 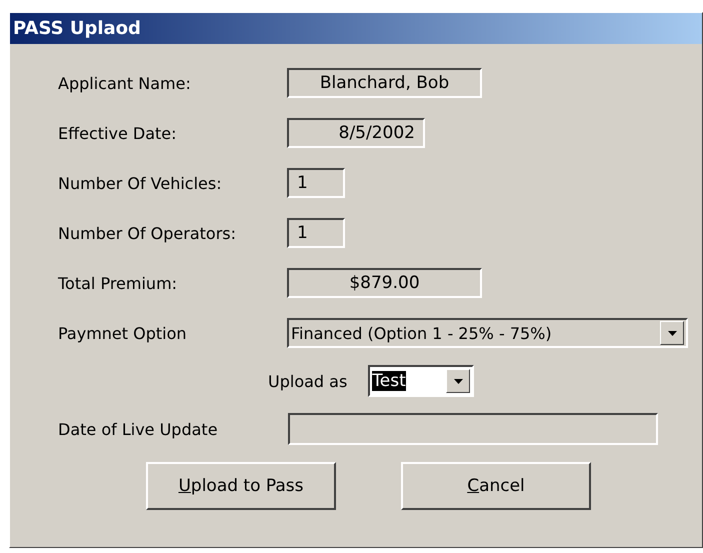 What do you see at coordinates (421, 381) in the screenshot?
I see `upload-type-dropdown: Test` at bounding box center [421, 381].